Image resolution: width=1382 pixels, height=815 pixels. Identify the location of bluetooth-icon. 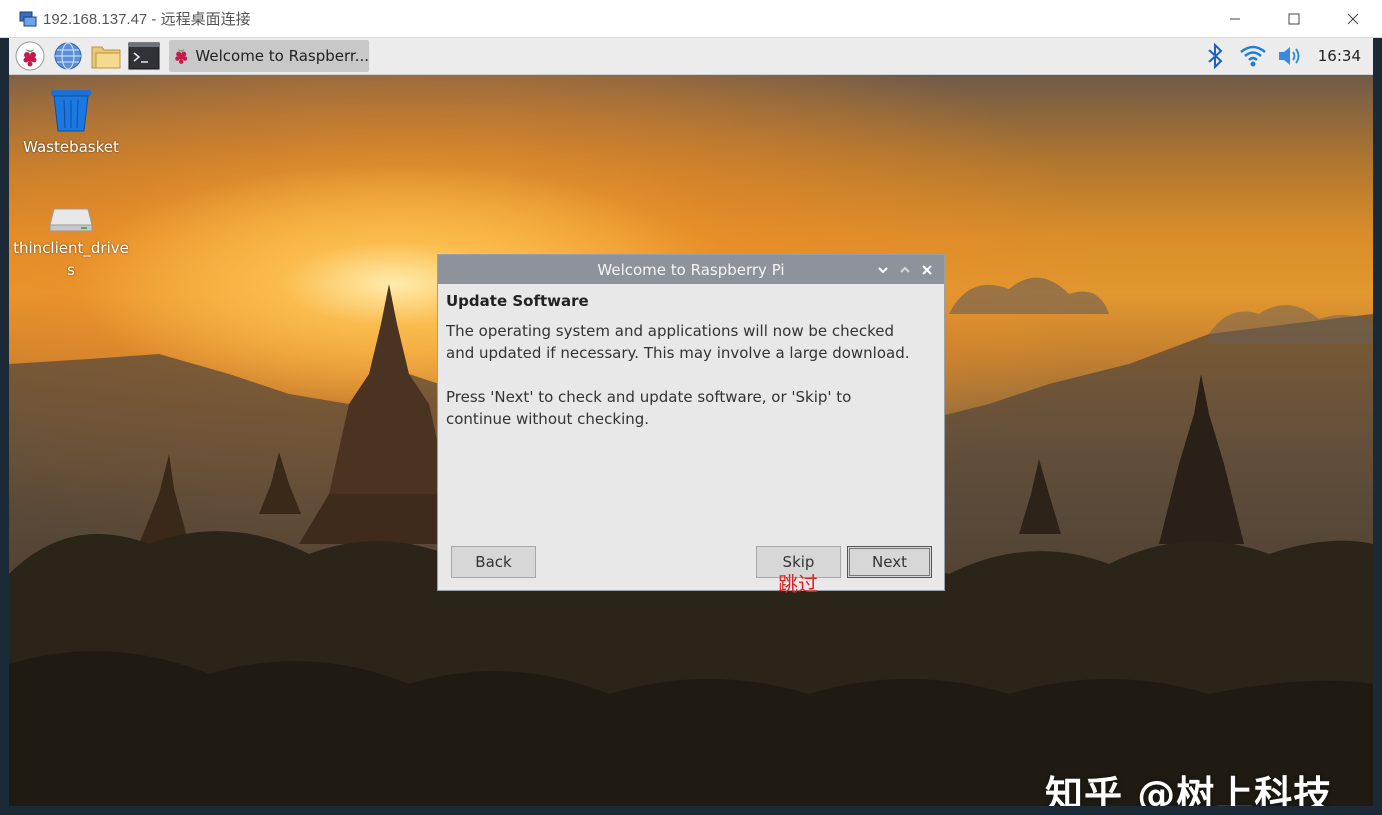
(1215, 56).